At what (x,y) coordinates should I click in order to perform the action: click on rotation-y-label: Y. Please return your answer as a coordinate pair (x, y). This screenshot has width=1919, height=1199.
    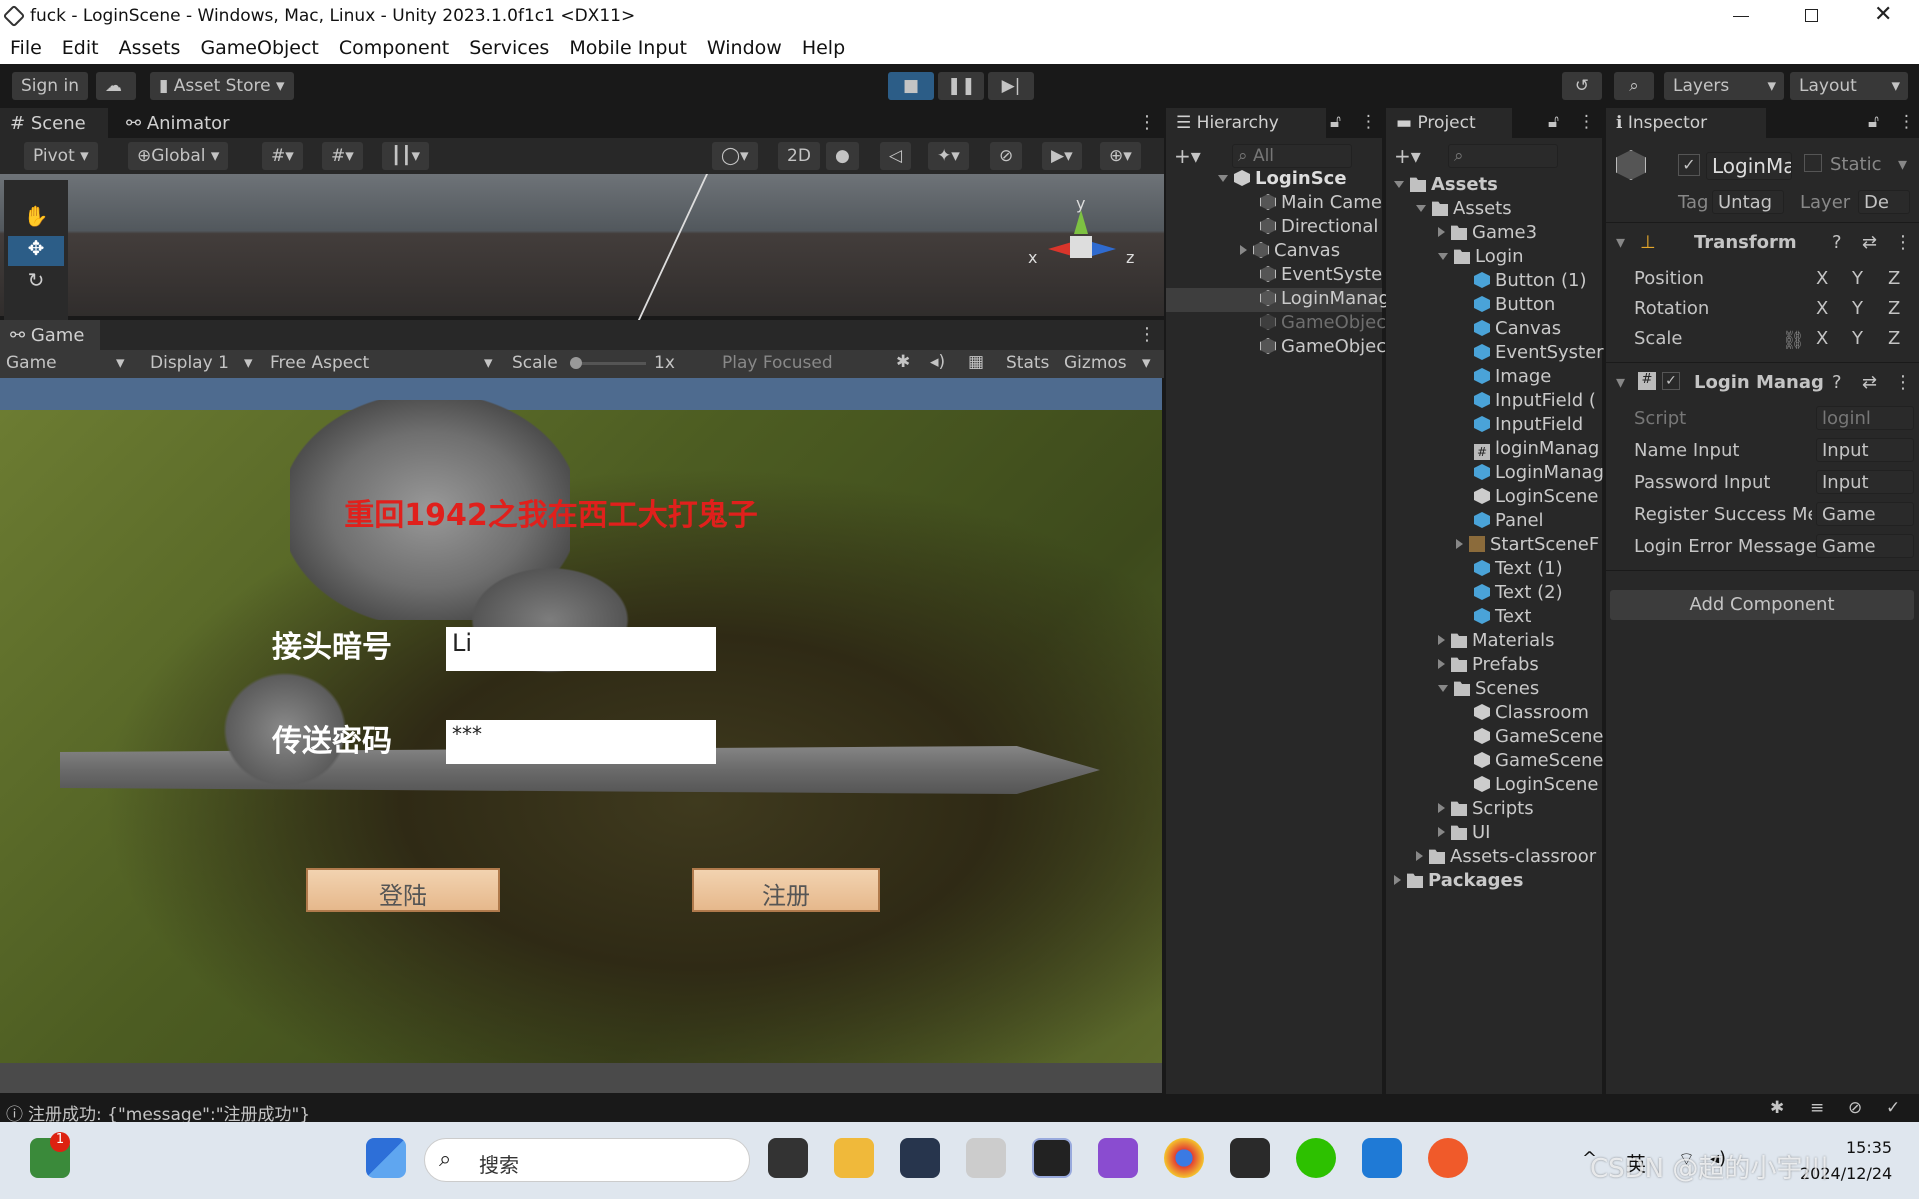
    Looking at the image, I should click on (1857, 308).